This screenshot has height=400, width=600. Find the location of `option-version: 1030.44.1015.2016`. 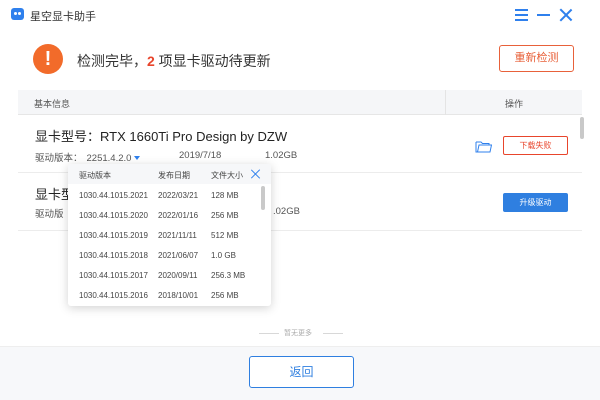

option-version: 1030.44.1015.2016 is located at coordinates (113, 295).